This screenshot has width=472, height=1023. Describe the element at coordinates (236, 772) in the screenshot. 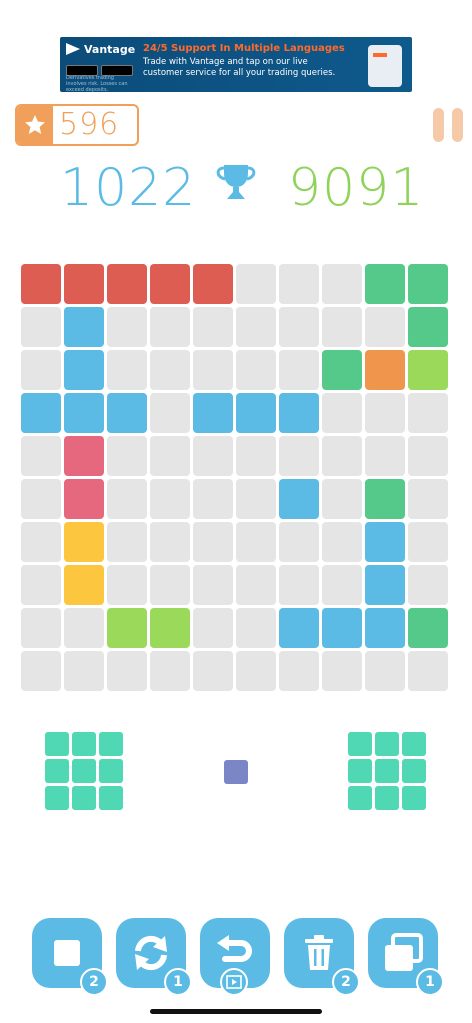

I see `tray-piece-middle` at that location.